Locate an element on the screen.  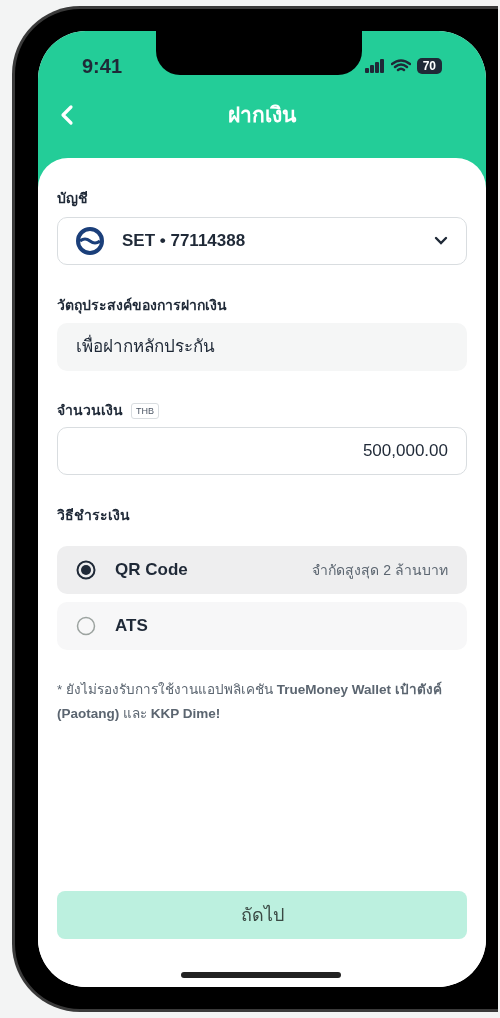
back-icon is located at coordinates (67, 114).